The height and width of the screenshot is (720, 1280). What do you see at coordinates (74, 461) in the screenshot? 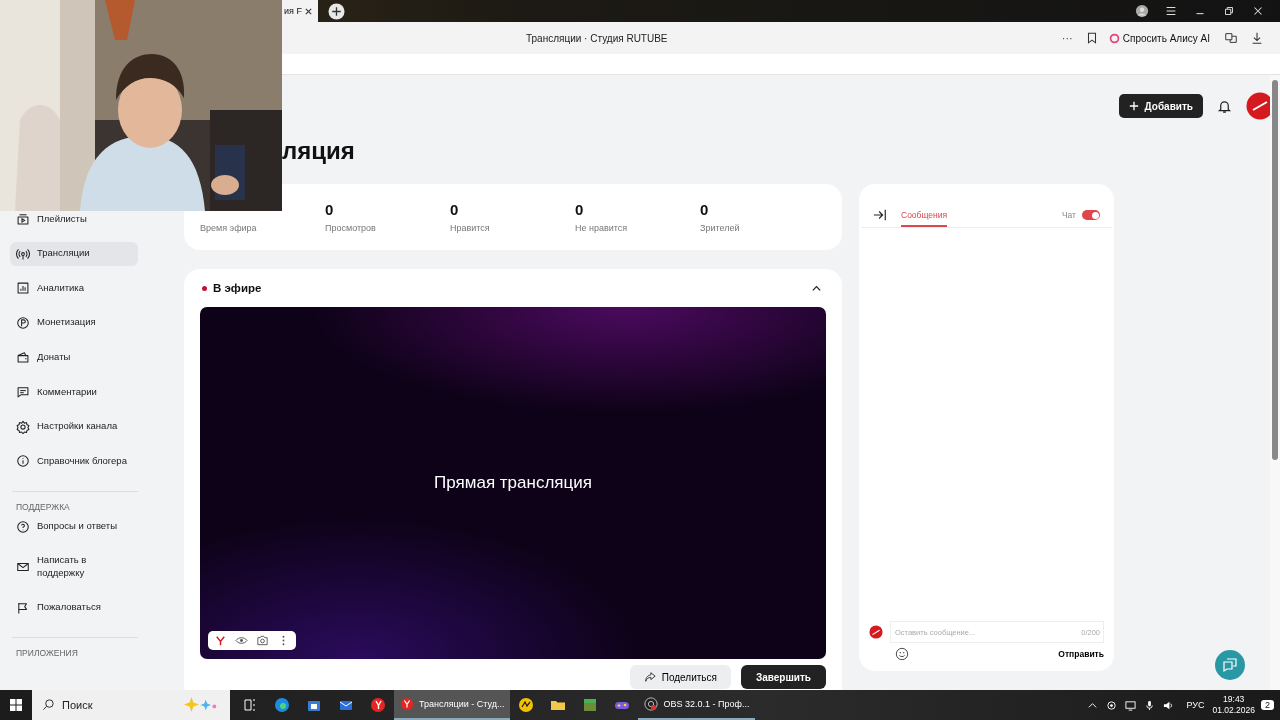
I see `sidebar-item: Справочник блогера` at bounding box center [74, 461].